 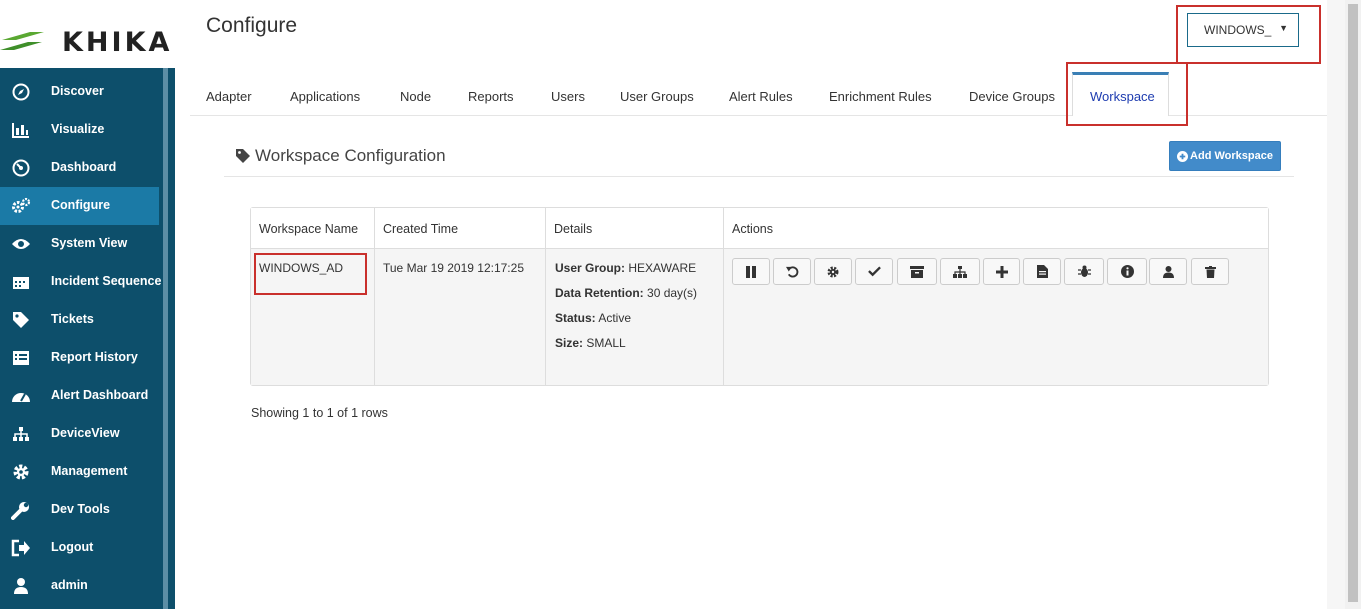 What do you see at coordinates (593, 318) in the screenshot?
I see `detail-status: Status: Active` at bounding box center [593, 318].